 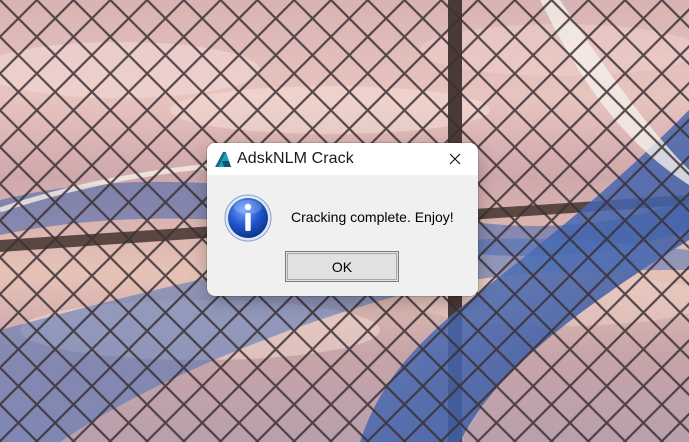 What do you see at coordinates (295, 158) in the screenshot?
I see `window-title: AdskNLM Crack` at bounding box center [295, 158].